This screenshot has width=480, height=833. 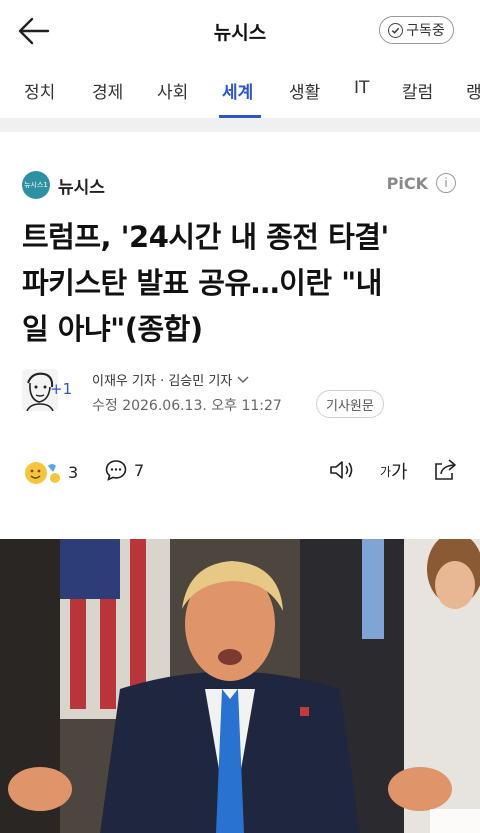 I want to click on headline-line: 트럼프, '24시간 내 종전 타결', so click(x=205, y=237).